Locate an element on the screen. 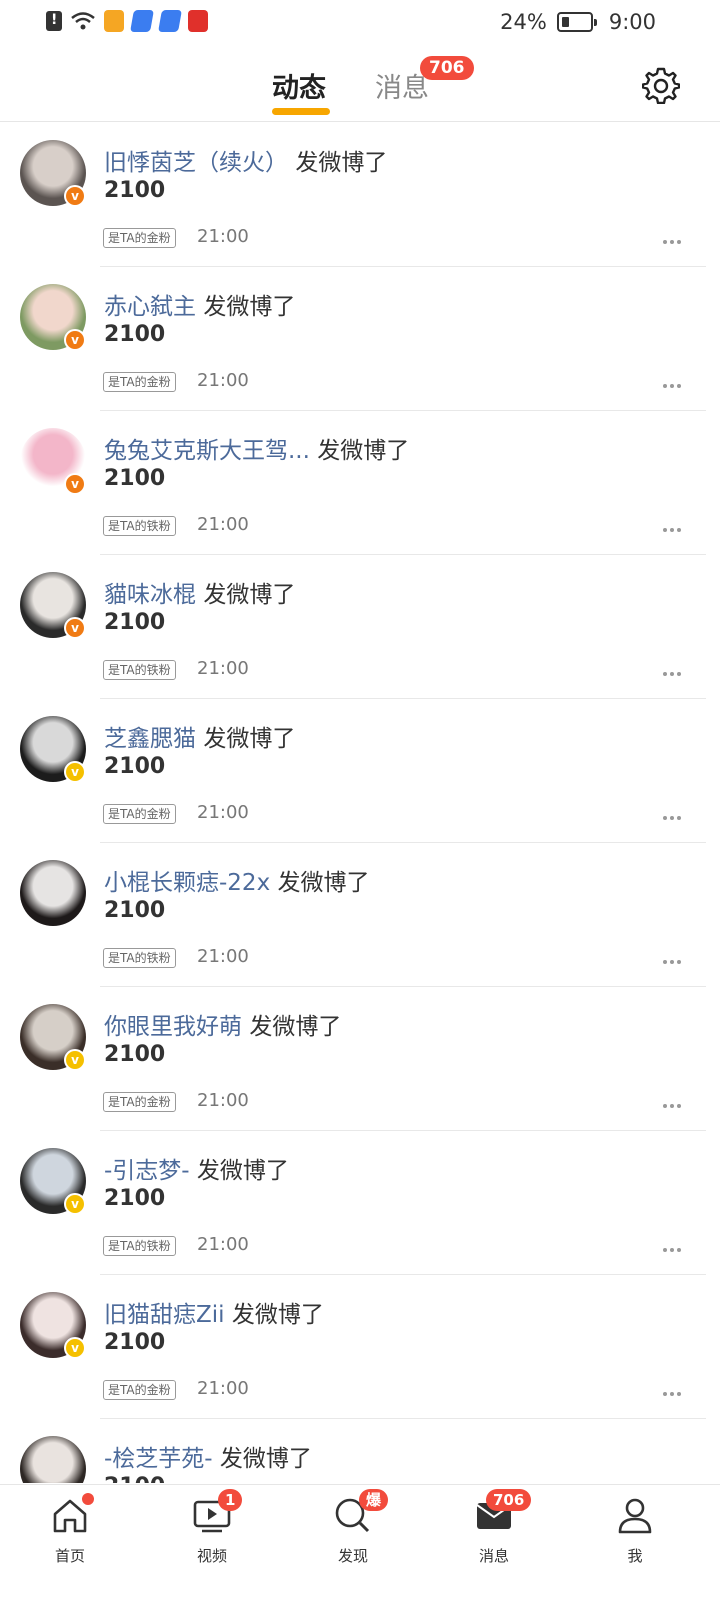 Image resolution: width=720 pixels, height=1600 pixels. username-link: 赤心弑主 is located at coordinates (150, 307).